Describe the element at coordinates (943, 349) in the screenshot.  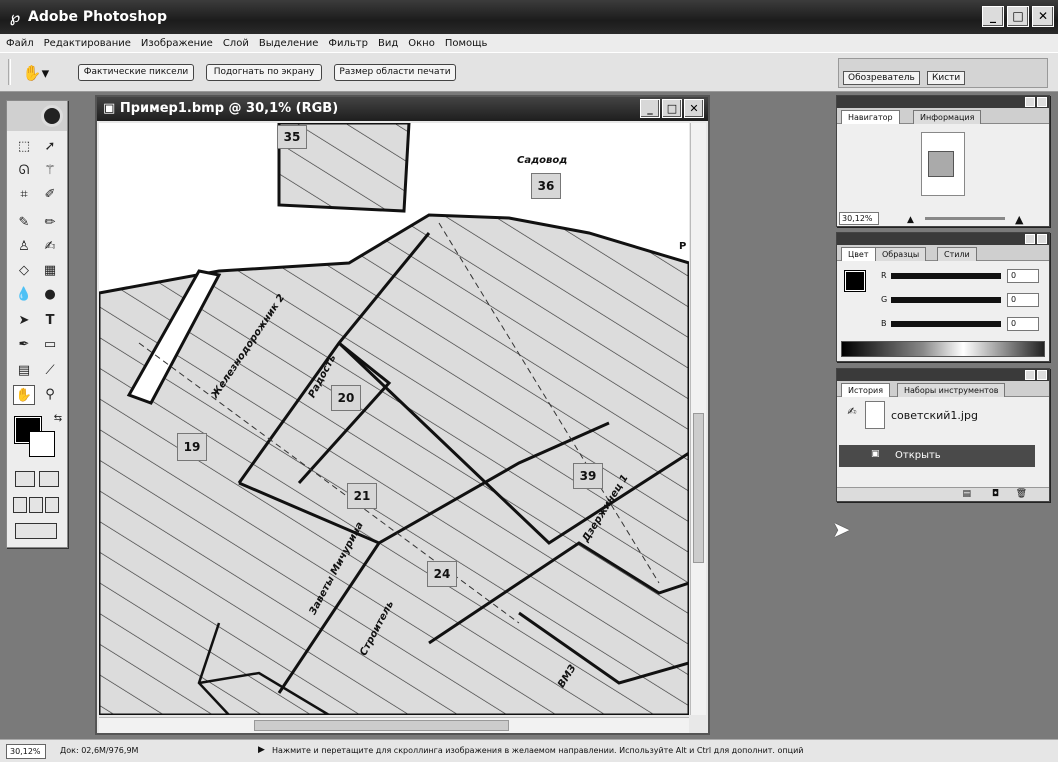
I see `color-ramp` at that location.